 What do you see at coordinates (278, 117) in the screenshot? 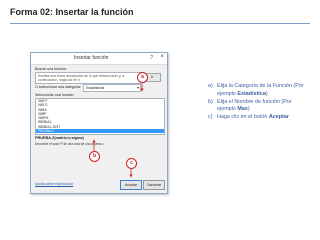
I see `step-emphasis: Aceptar` at bounding box center [278, 117].